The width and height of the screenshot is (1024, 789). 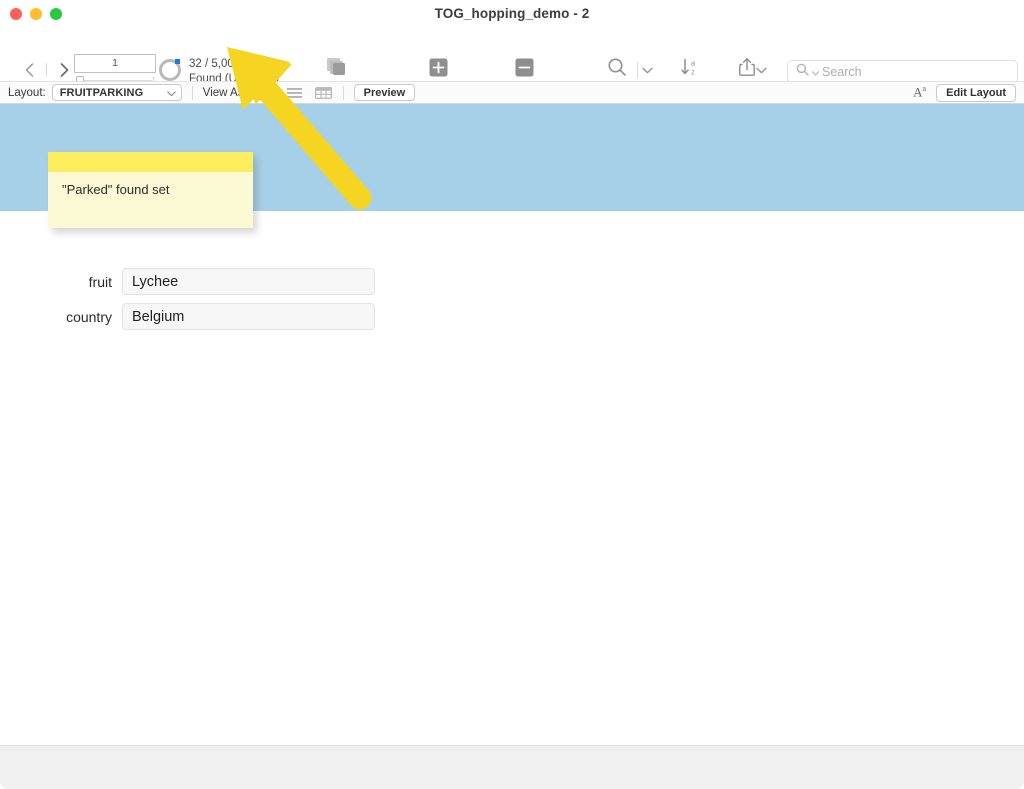 I want to click on search-chevron-down-icon, so click(x=815, y=72).